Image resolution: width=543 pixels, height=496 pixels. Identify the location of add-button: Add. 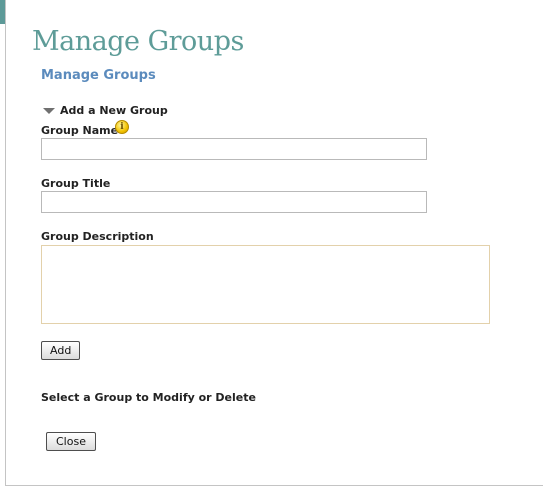
(61, 350).